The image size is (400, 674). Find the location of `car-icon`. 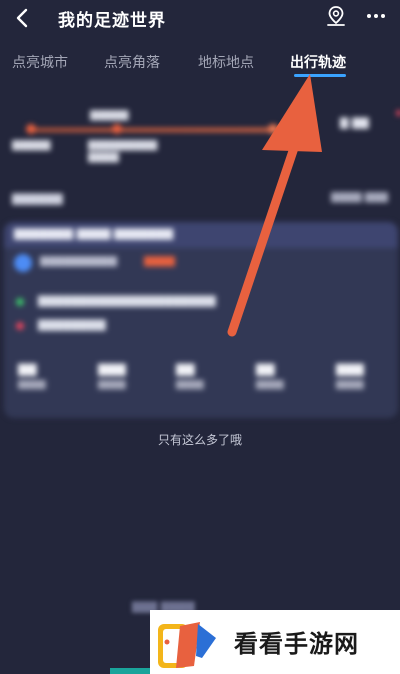

car-icon is located at coordinates (23, 263).